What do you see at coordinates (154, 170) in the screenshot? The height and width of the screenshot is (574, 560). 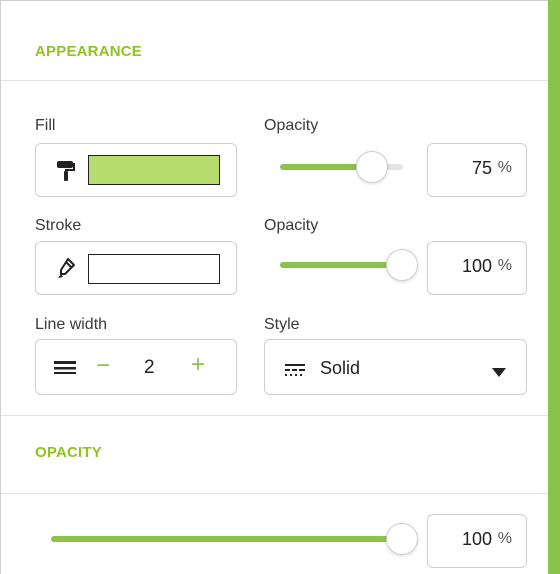 I see `fill-color-swatch` at bounding box center [154, 170].